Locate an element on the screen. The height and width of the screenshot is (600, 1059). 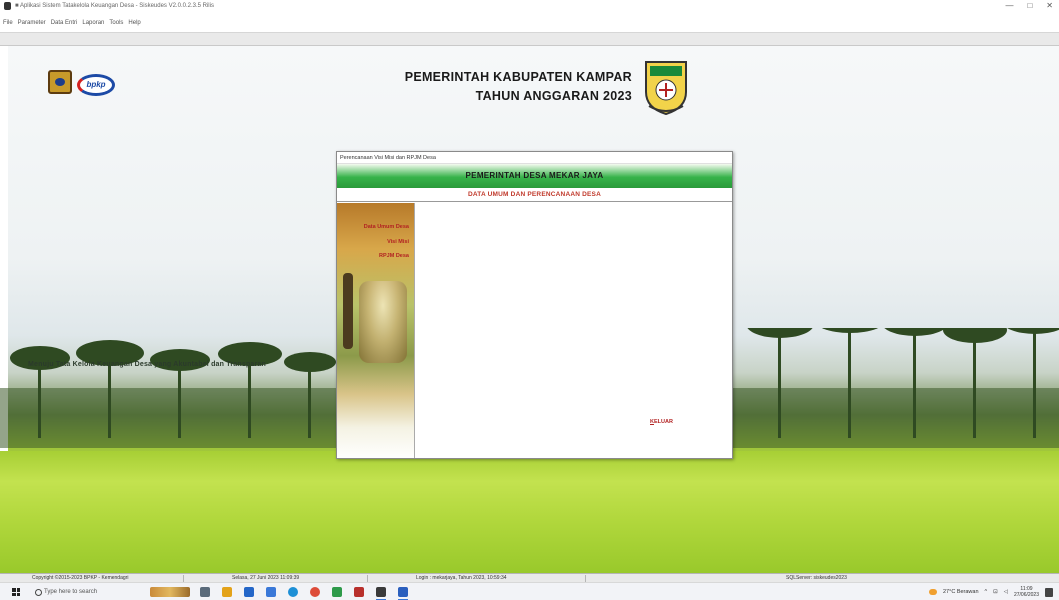
taskbar-news-widget is located at coordinates (170, 592).